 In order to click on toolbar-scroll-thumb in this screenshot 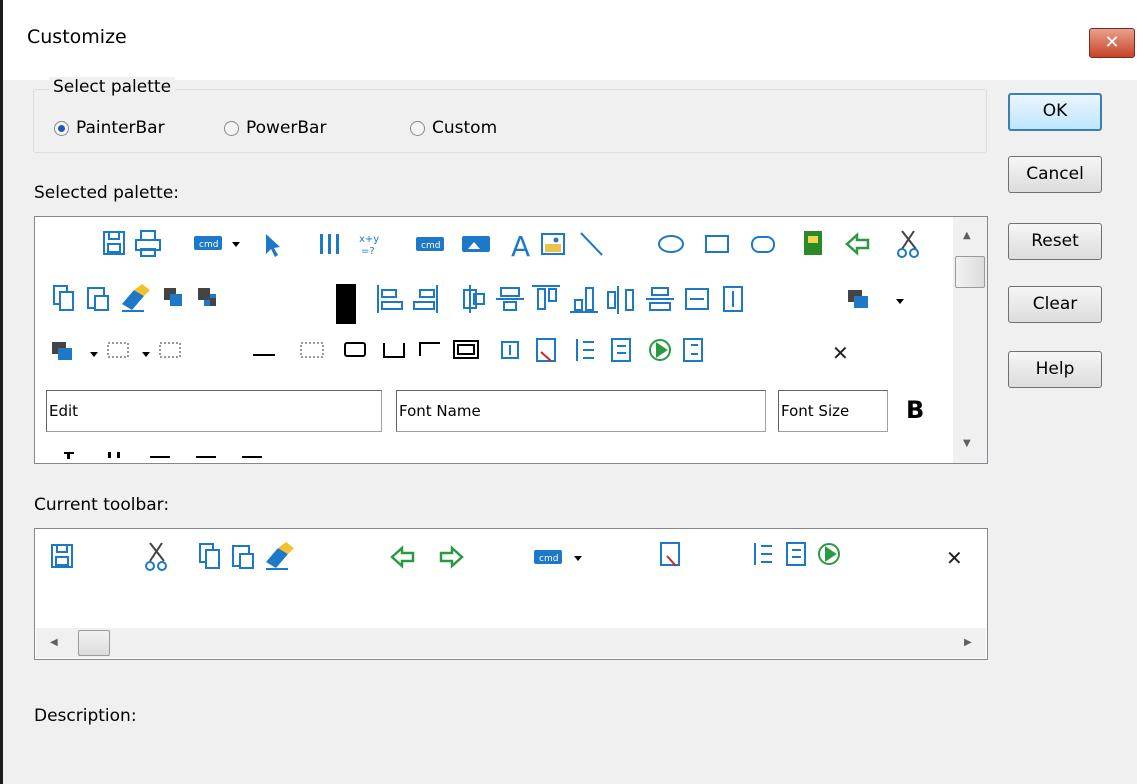, I will do `click(94, 643)`.